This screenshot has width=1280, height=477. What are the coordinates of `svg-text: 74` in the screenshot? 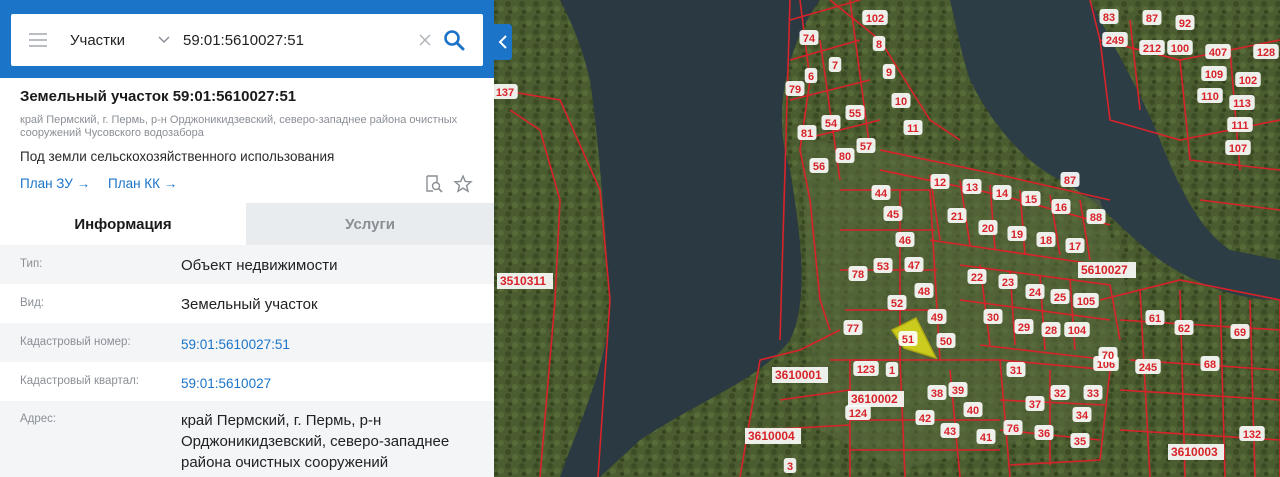 It's located at (809, 39).